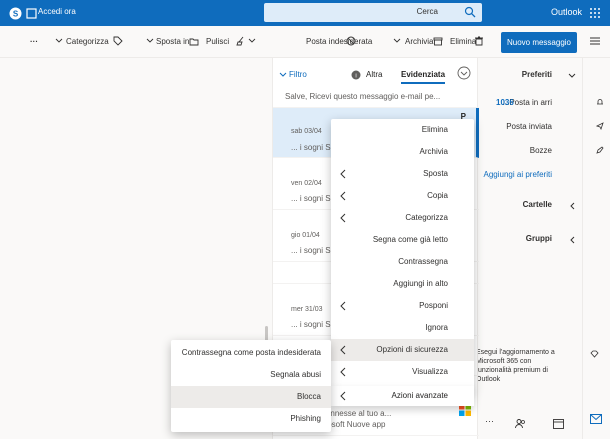 This screenshot has height=439, width=610. I want to click on menu-item-label: Azioni avanzate, so click(419, 395).